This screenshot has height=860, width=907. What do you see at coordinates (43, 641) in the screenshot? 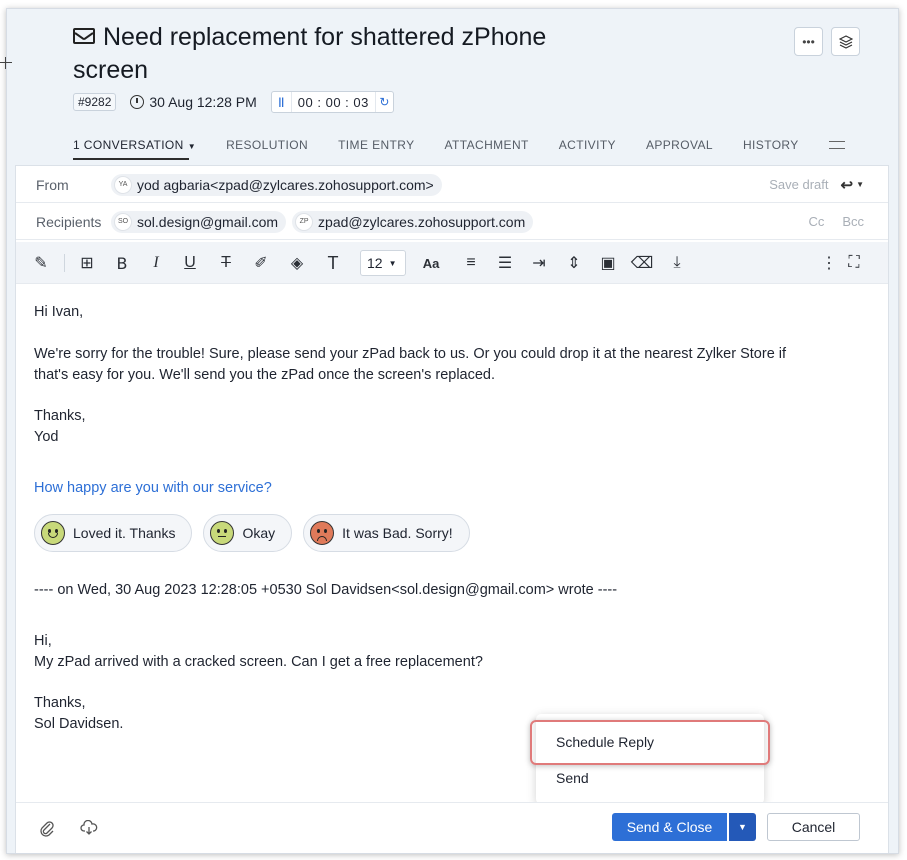
I see `quote-greeting: Hi,` at bounding box center [43, 641].